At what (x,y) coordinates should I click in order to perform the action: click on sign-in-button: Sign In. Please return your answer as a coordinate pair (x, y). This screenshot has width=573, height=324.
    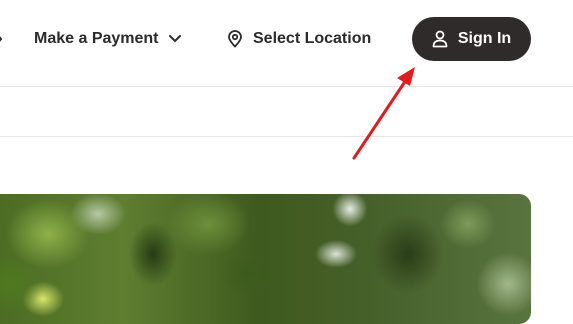
    Looking at the image, I should click on (471, 39).